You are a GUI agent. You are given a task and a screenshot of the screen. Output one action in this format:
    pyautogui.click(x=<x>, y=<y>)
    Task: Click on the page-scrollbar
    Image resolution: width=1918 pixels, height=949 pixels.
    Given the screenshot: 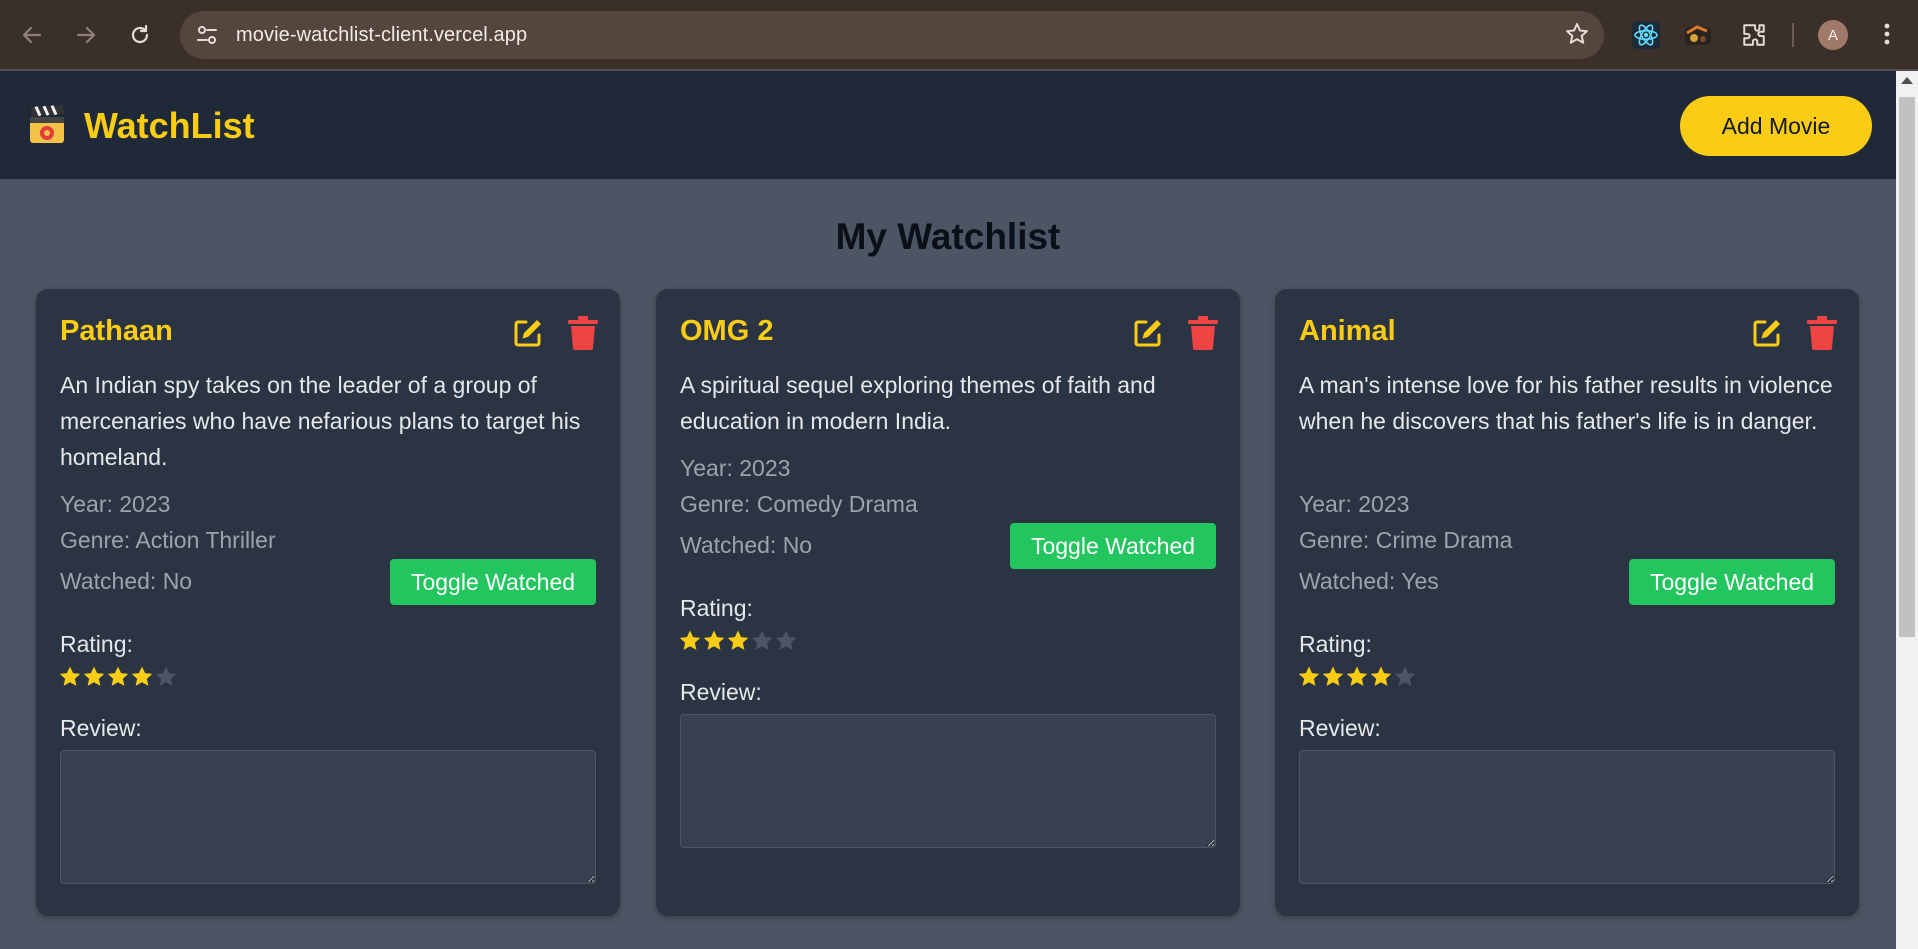 What is the action you would take?
    pyautogui.click(x=1907, y=510)
    